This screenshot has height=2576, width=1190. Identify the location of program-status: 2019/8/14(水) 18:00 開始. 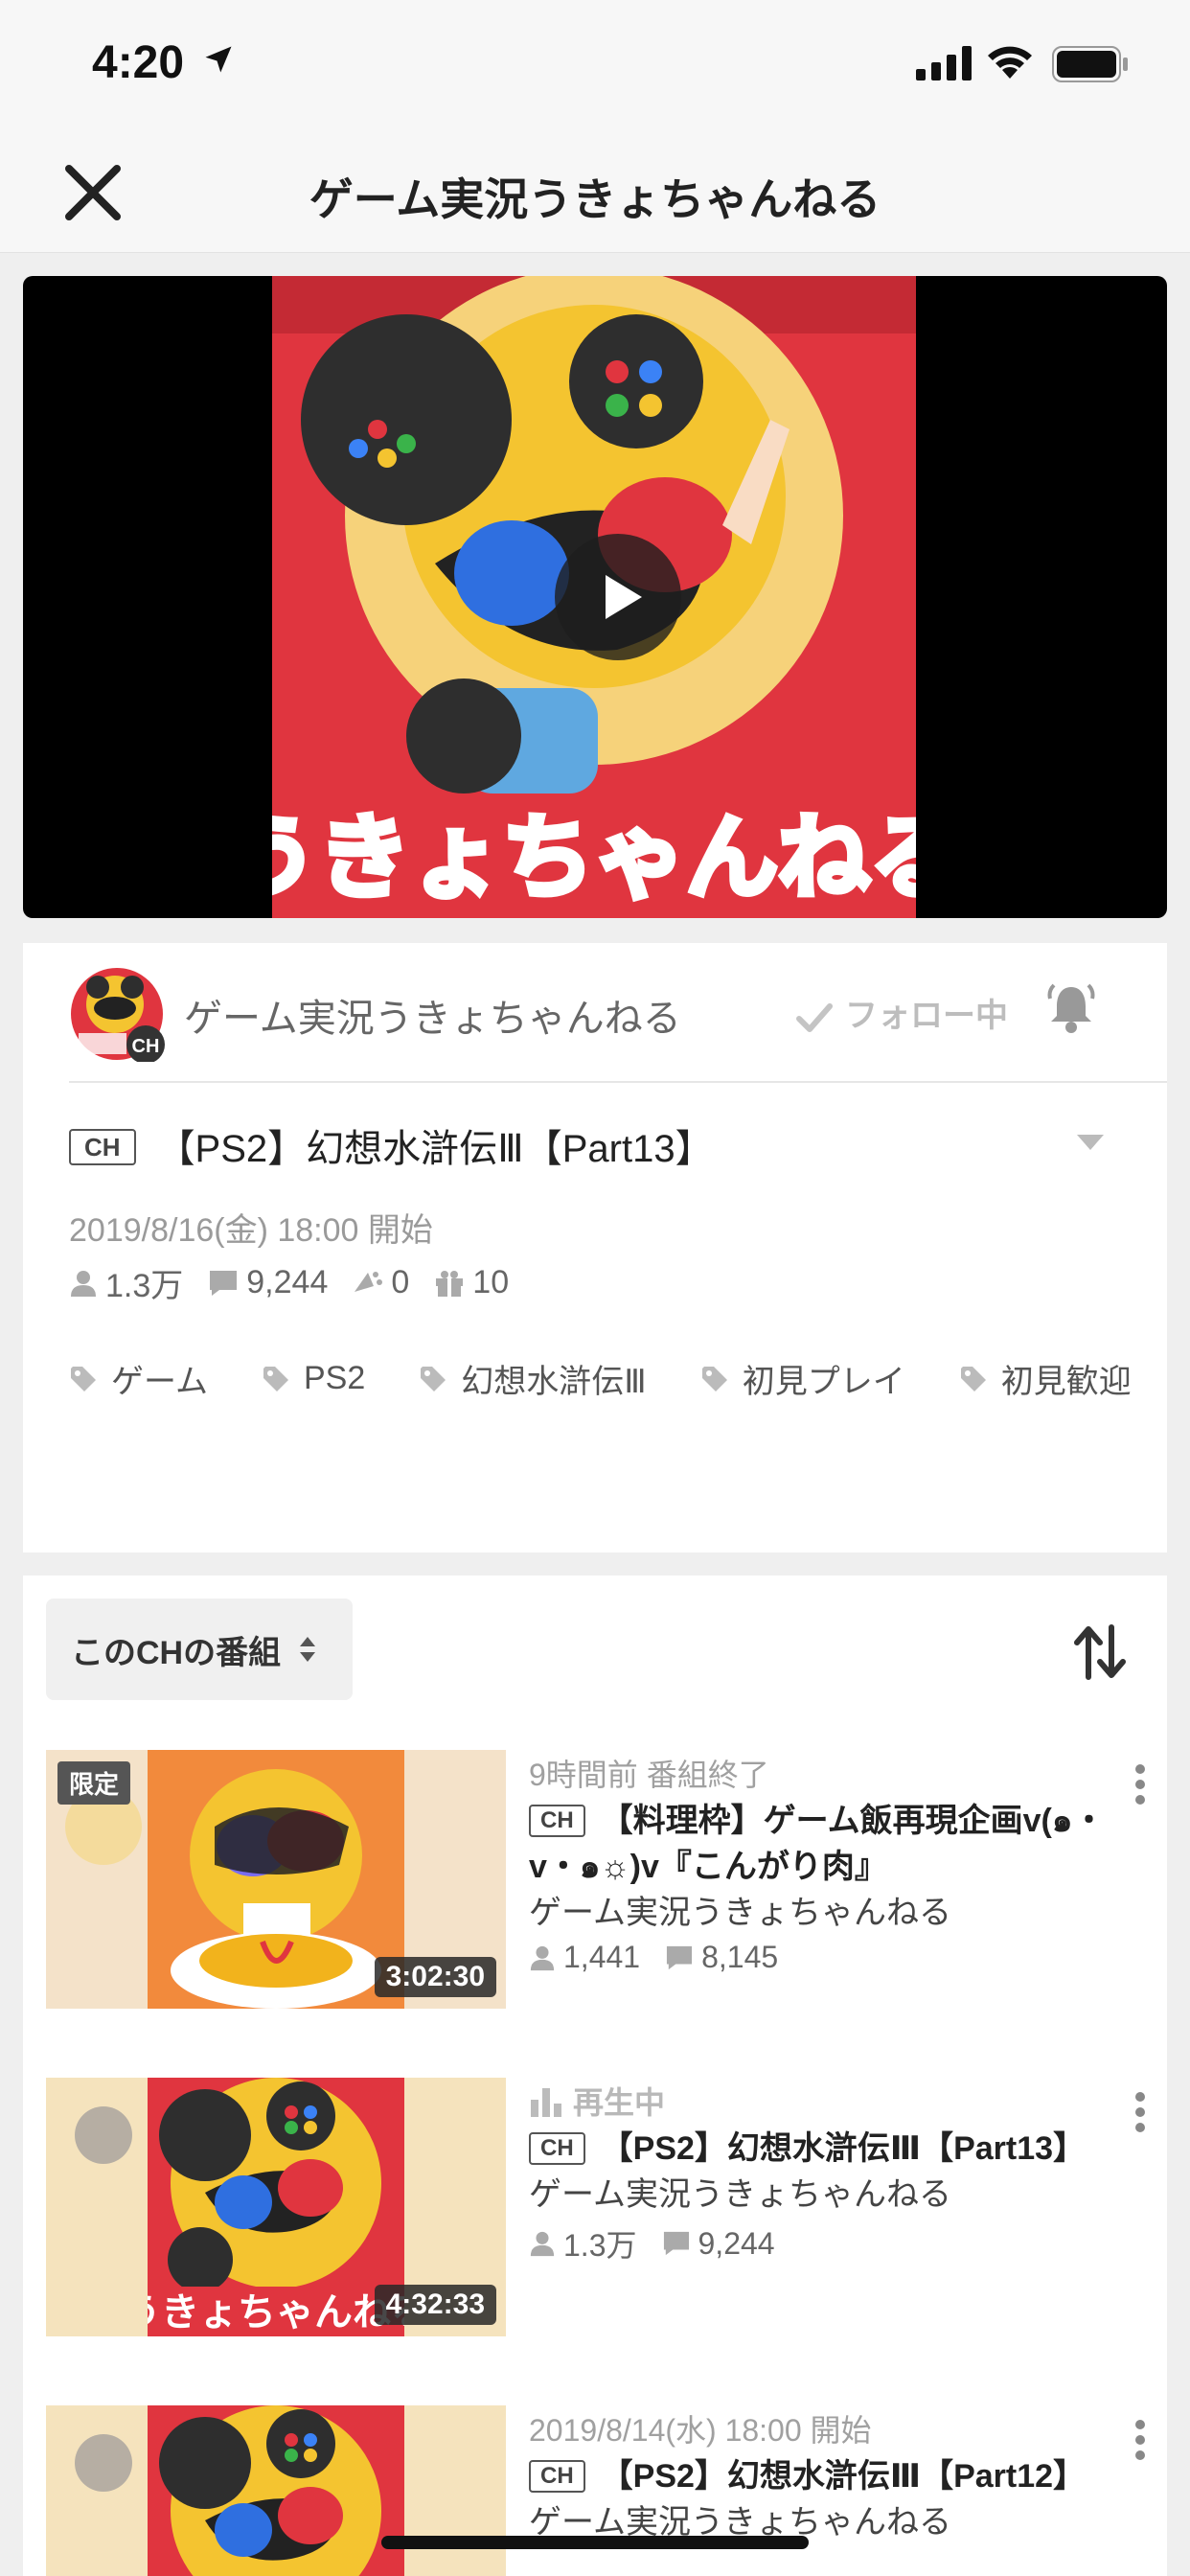
(700, 2430).